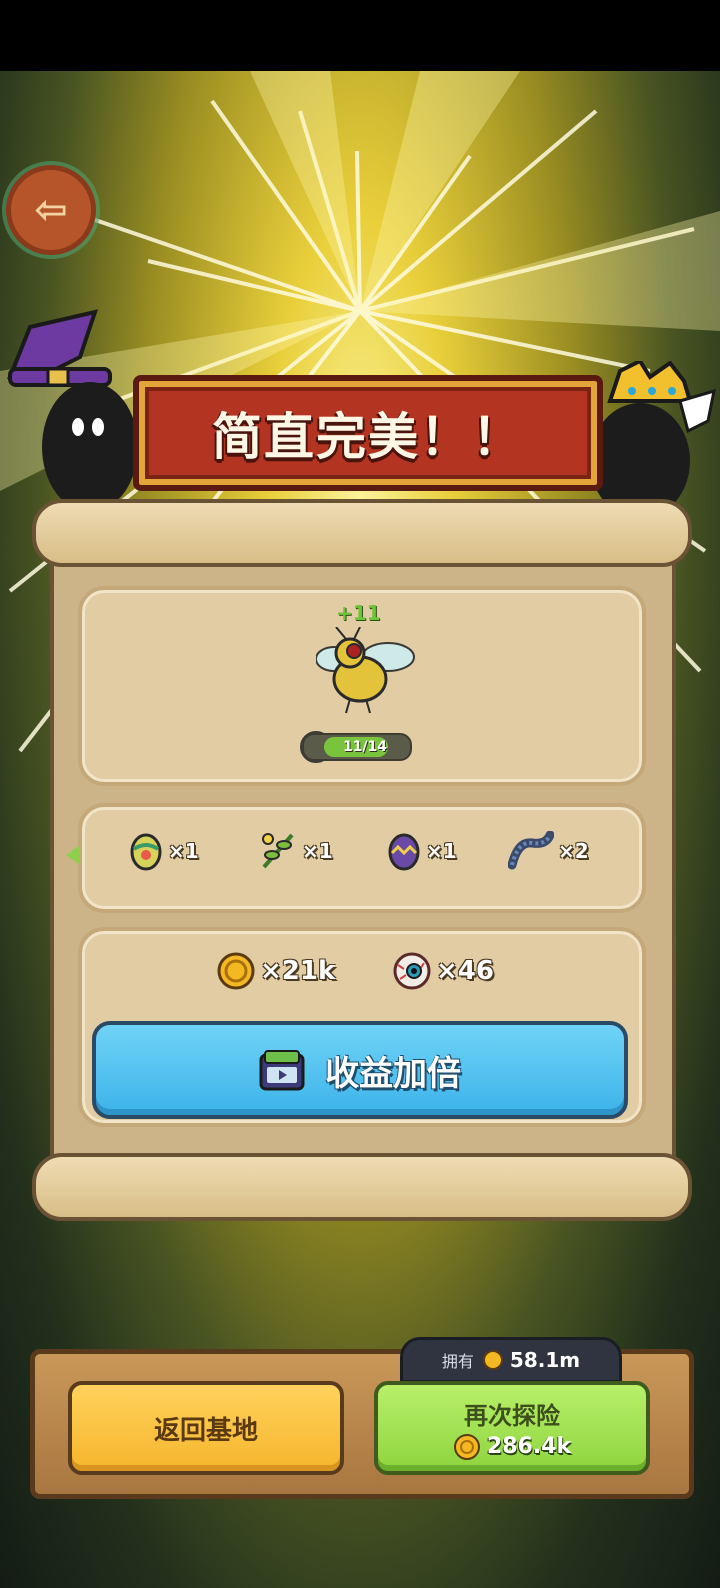 Image resolution: width=720 pixels, height=1588 pixels. I want to click on progress-text: 11/14, so click(365, 747).